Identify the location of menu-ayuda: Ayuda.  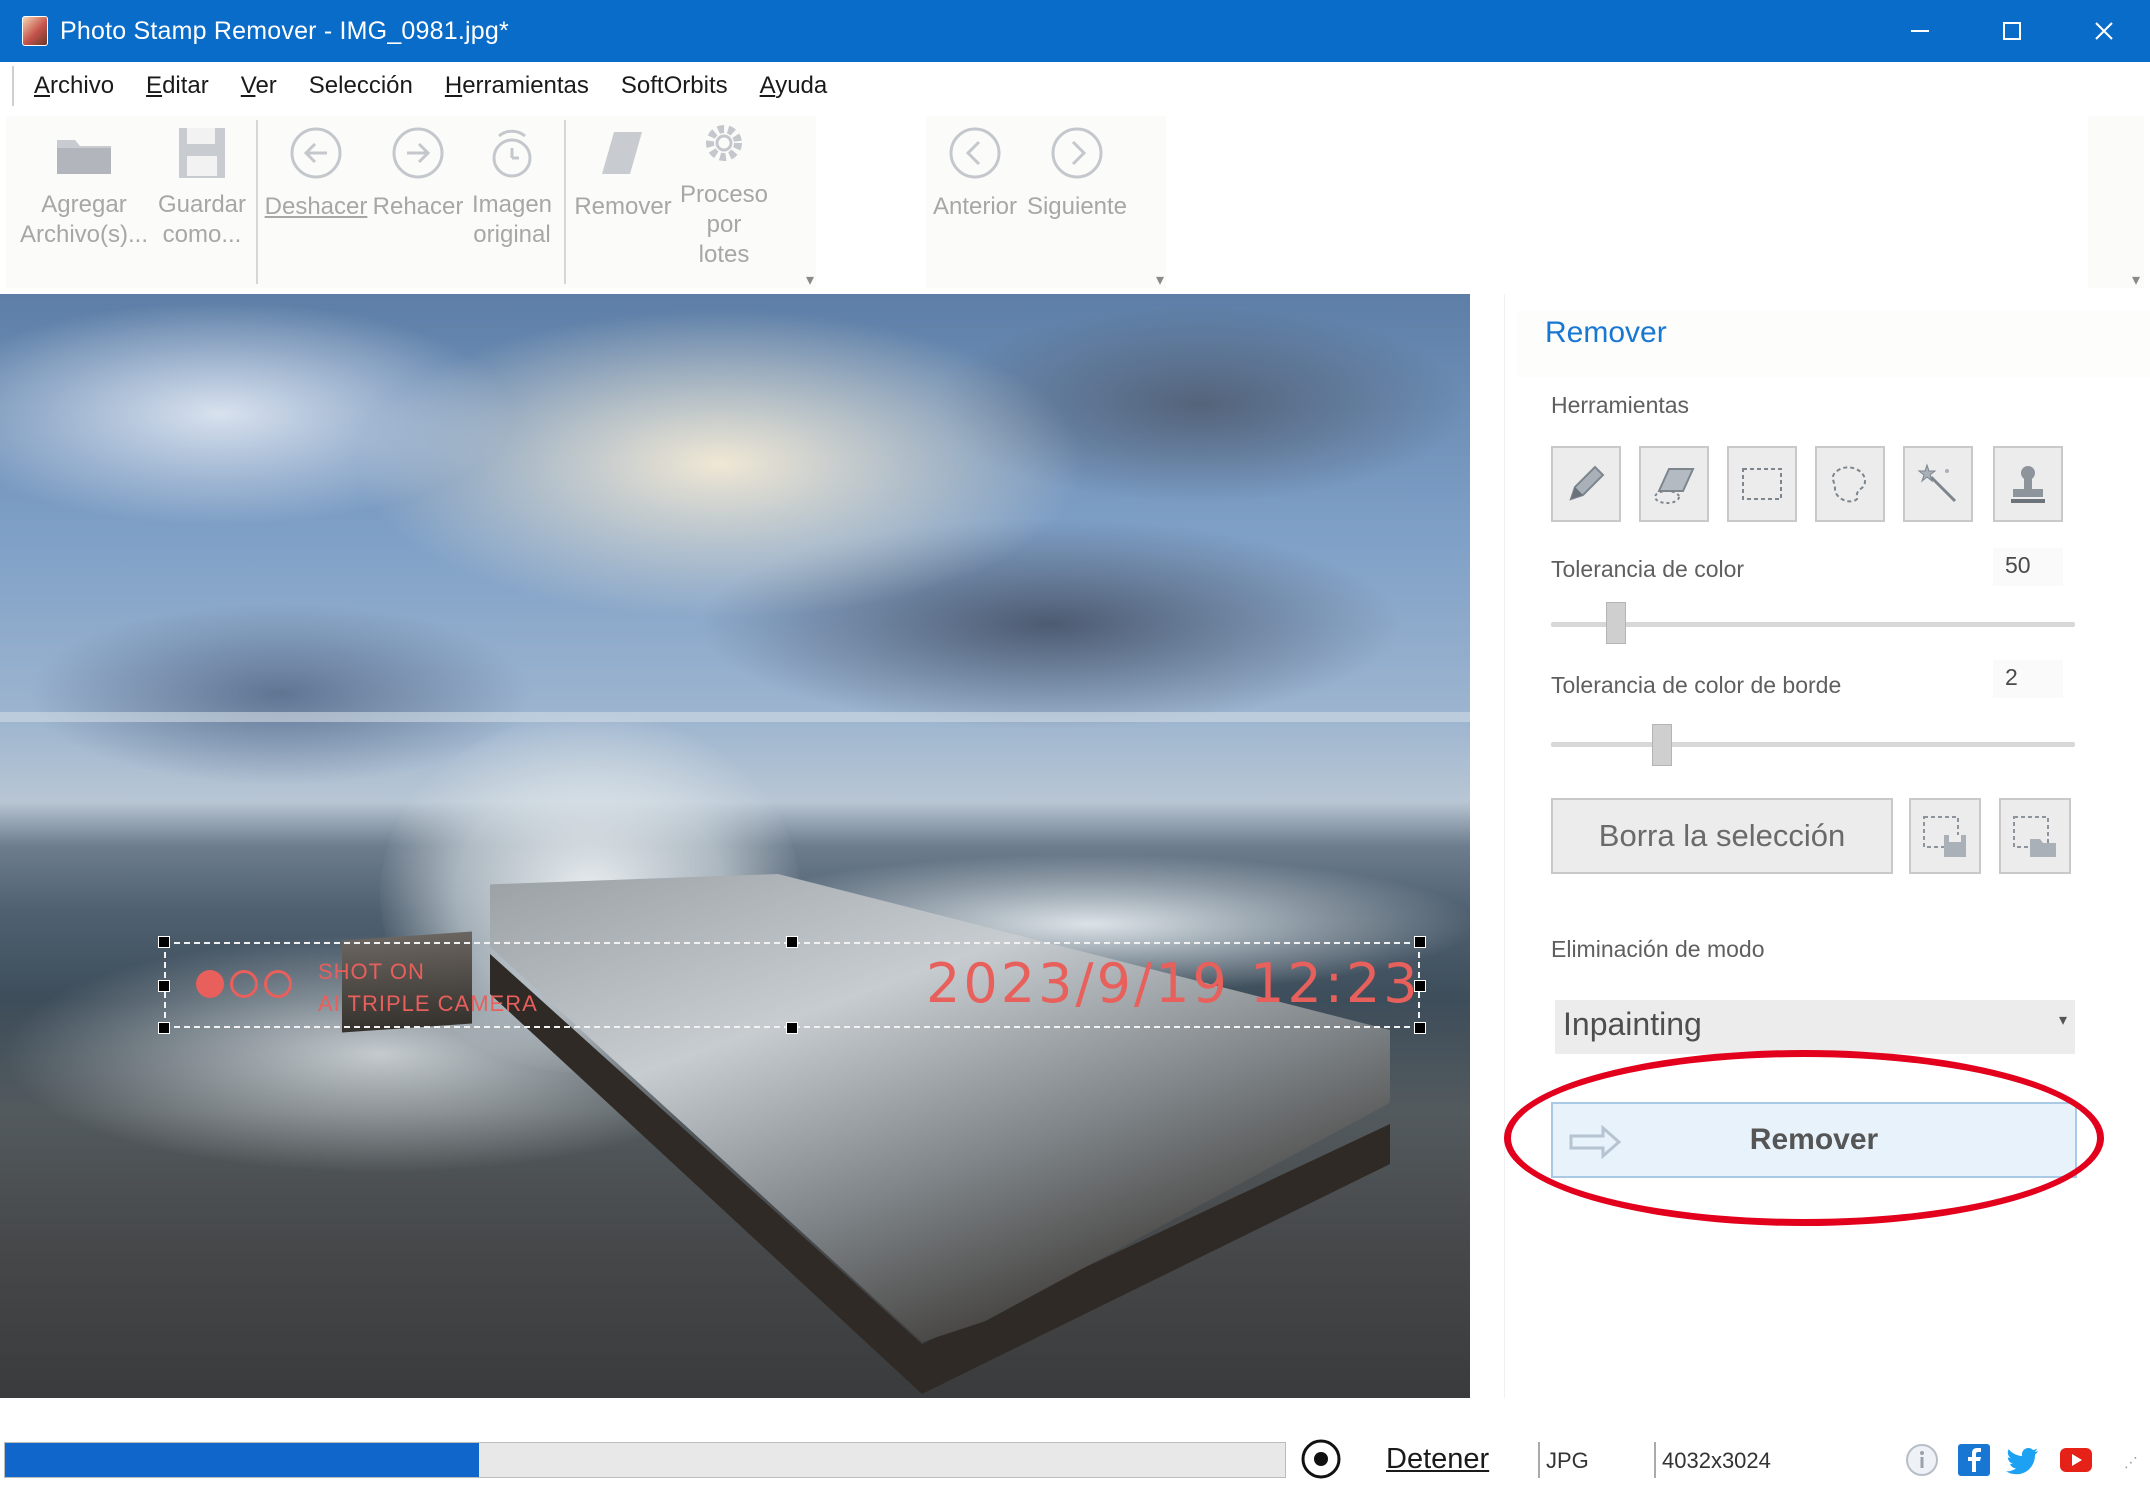
(794, 86).